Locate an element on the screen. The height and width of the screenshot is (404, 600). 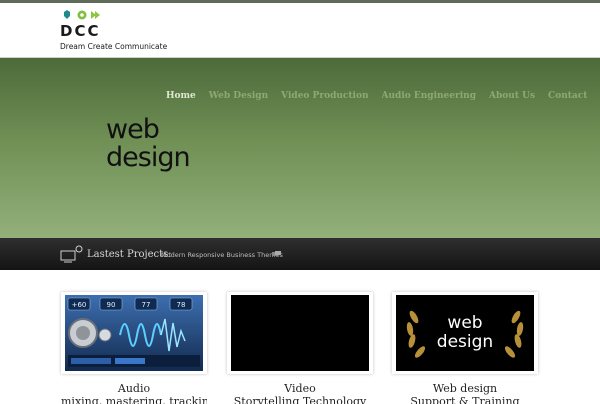
badge-text-line1: web is located at coordinates (464, 323).